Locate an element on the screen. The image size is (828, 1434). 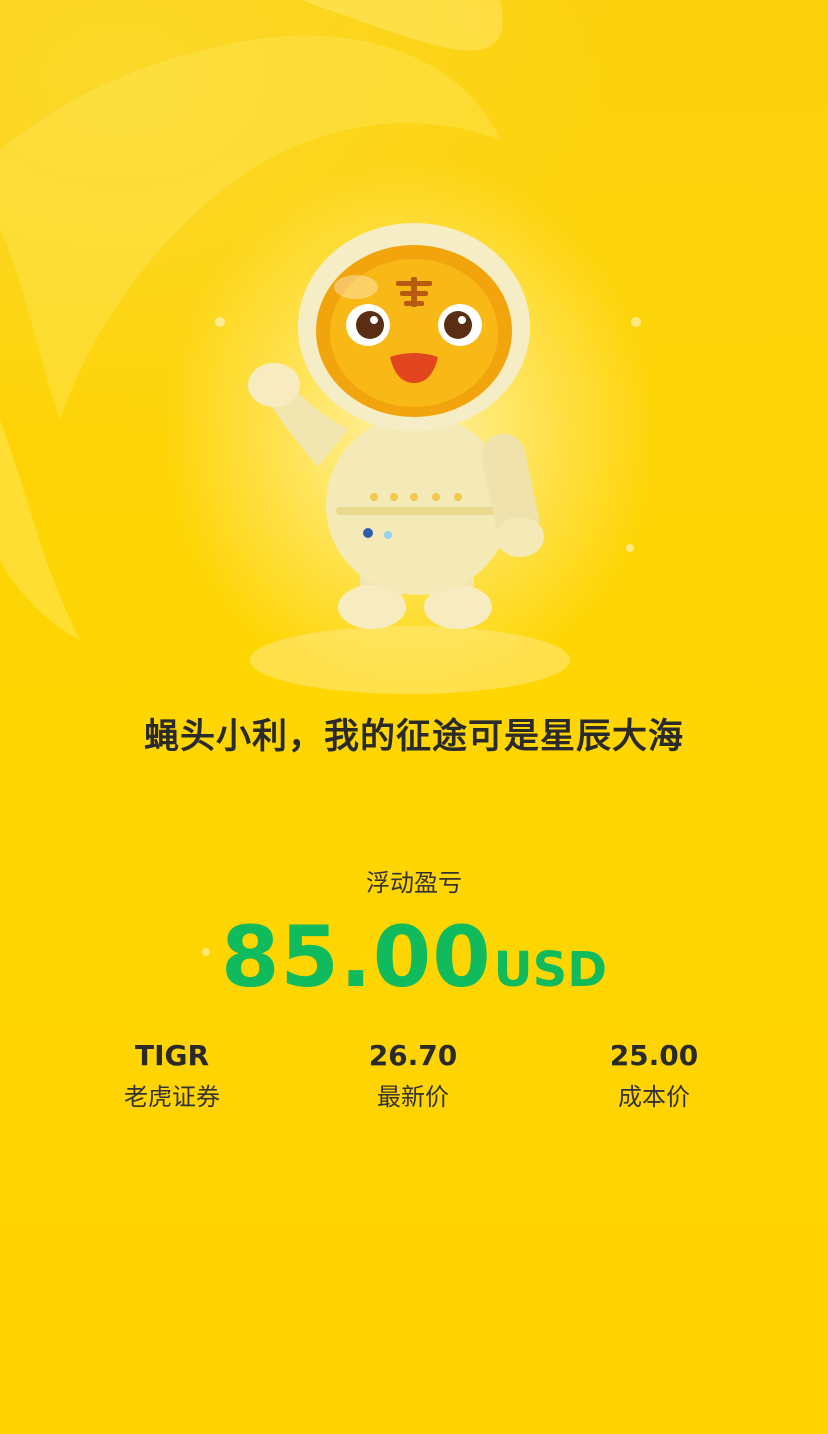
floating-pnl: 85.00USD is located at coordinates (414, 957).